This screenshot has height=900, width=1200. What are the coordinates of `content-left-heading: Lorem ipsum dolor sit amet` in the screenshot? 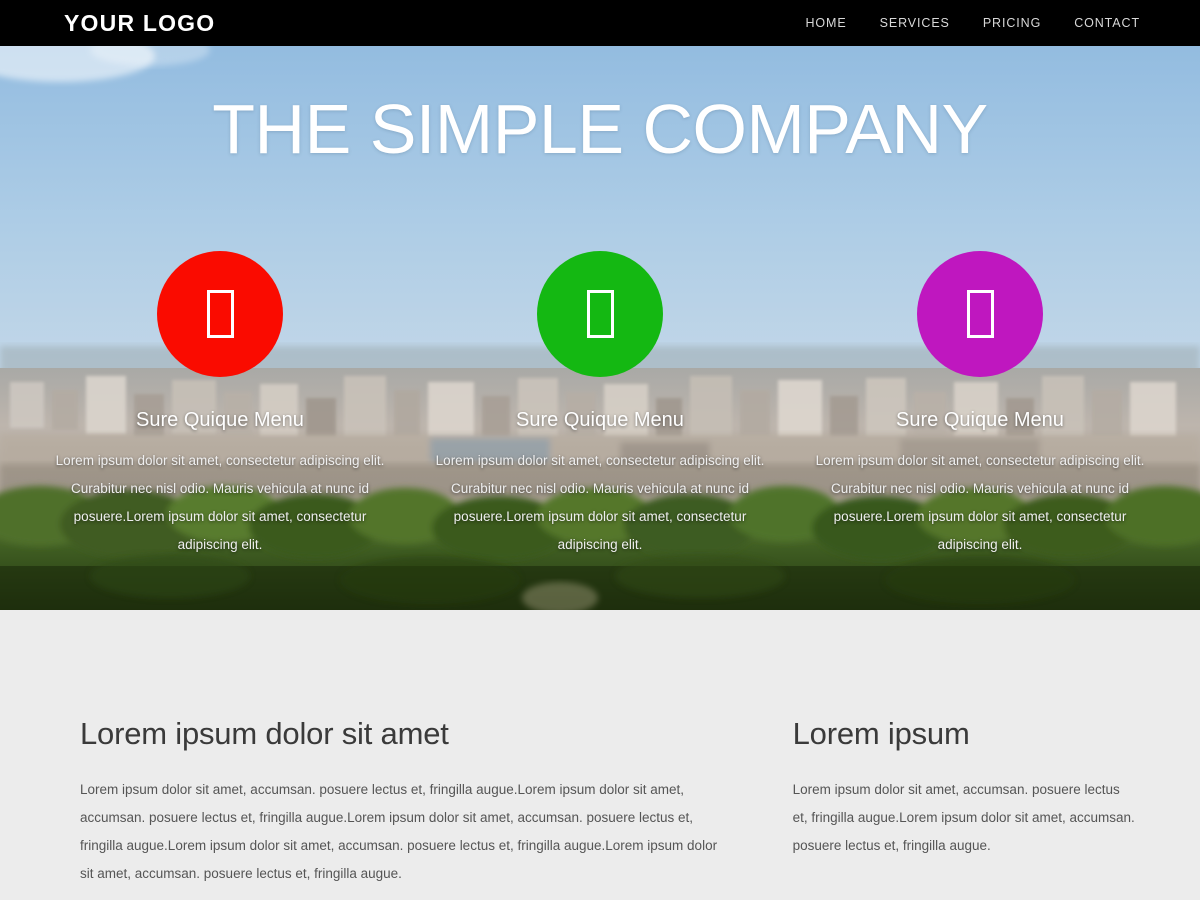 It's located at (264, 733).